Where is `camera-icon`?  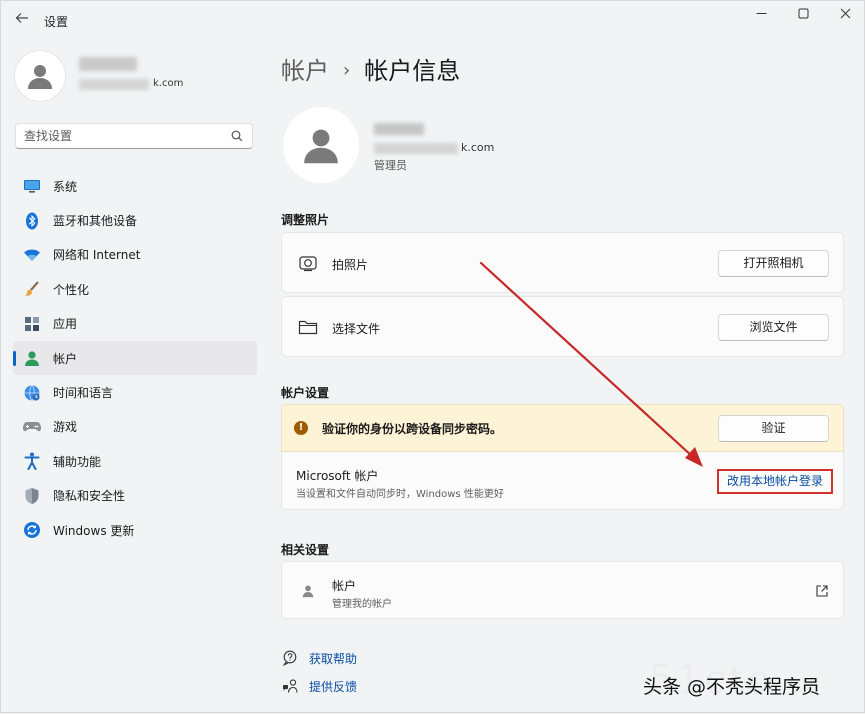 camera-icon is located at coordinates (308, 264).